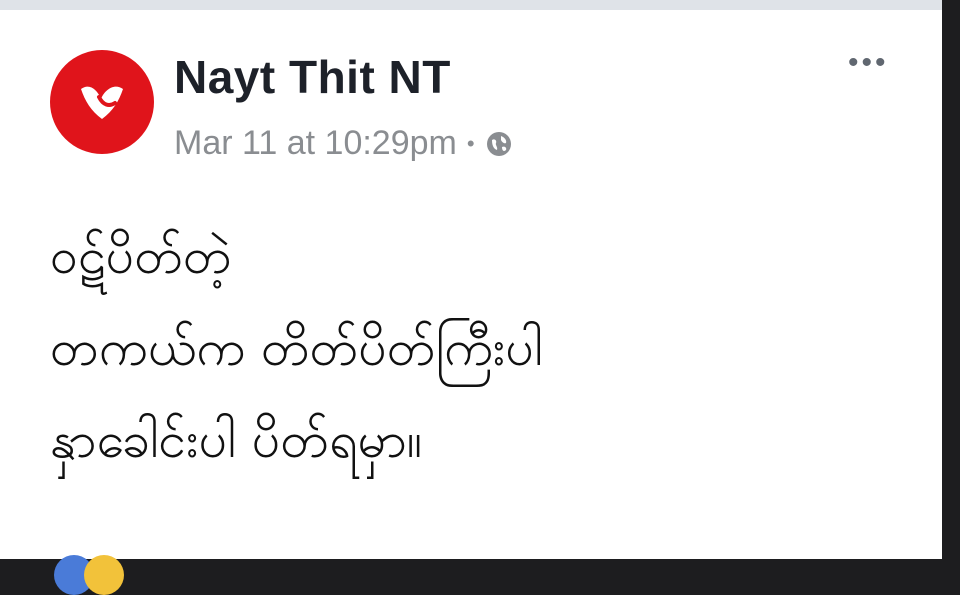 The width and height of the screenshot is (960, 595). I want to click on feed-divider, so click(471, 5).